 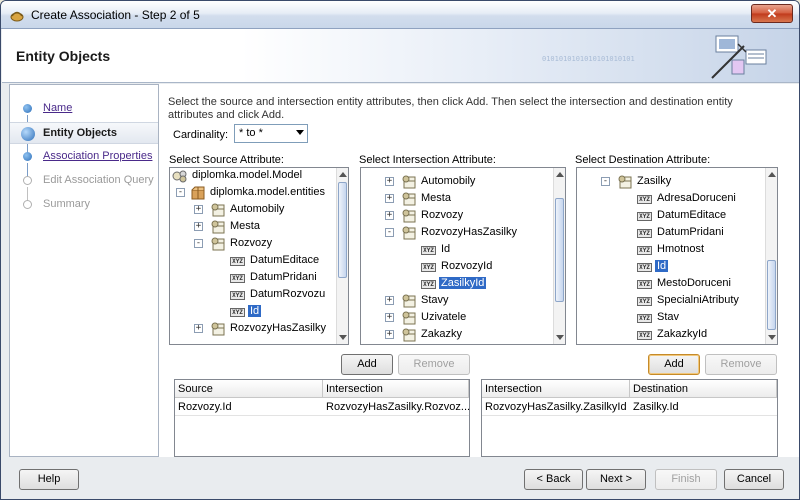 What do you see at coordinates (451, 318) in the screenshot?
I see `tree-node: + Uzivatele` at bounding box center [451, 318].